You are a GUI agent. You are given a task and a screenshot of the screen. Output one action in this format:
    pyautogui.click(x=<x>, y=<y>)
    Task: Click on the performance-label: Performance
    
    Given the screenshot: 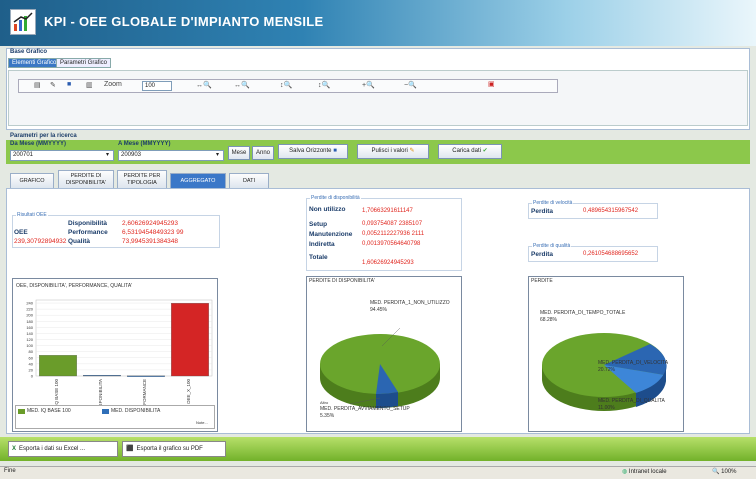 What is the action you would take?
    pyautogui.click(x=88, y=232)
    